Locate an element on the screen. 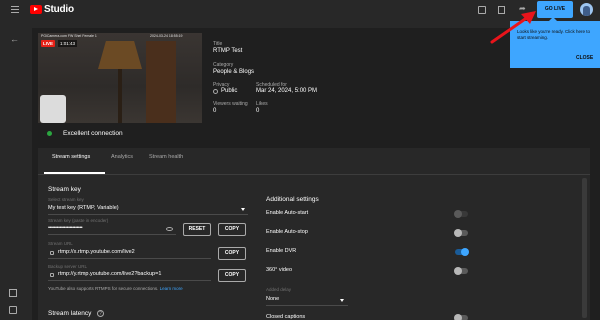 Image resolution: width=600 pixels, height=320 pixels. globe-icon is located at coordinates (215, 91).